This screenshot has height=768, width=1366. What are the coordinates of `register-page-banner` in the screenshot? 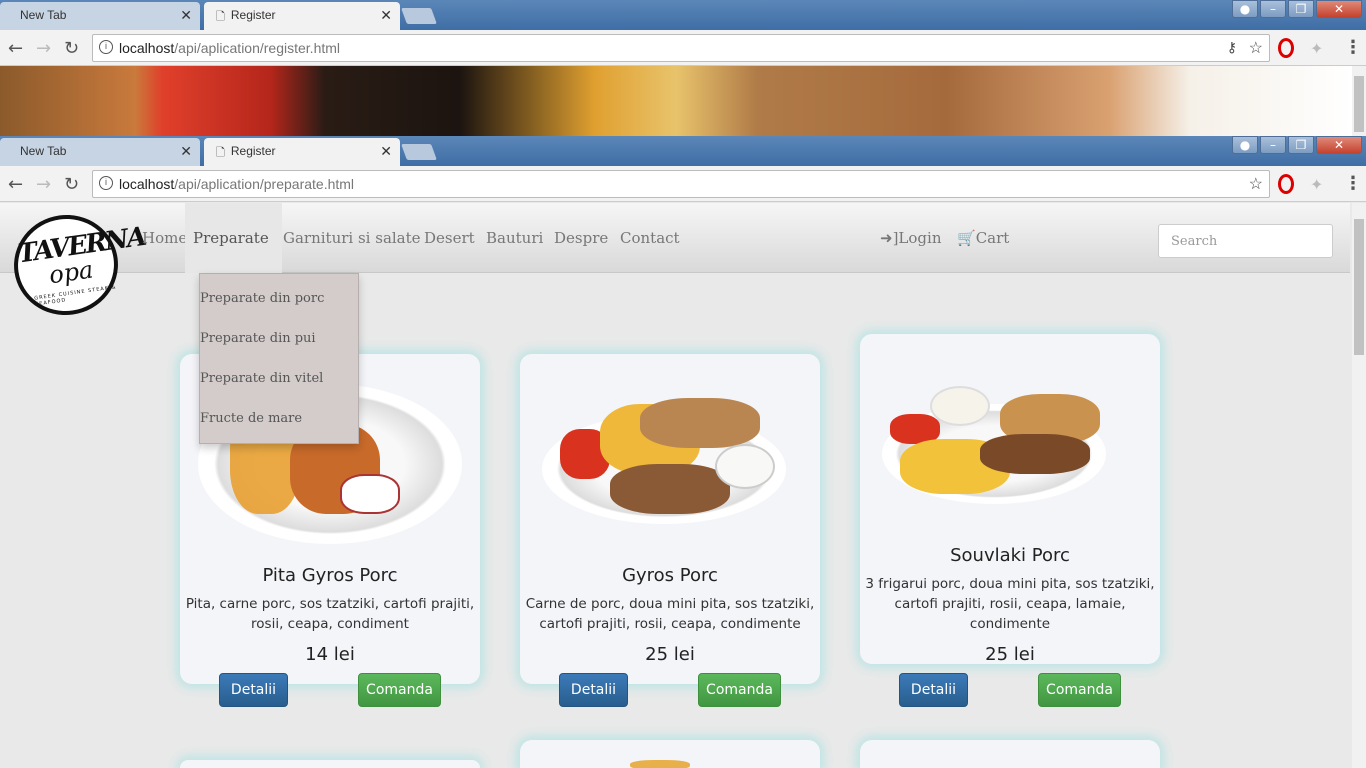 It's located at (676, 101).